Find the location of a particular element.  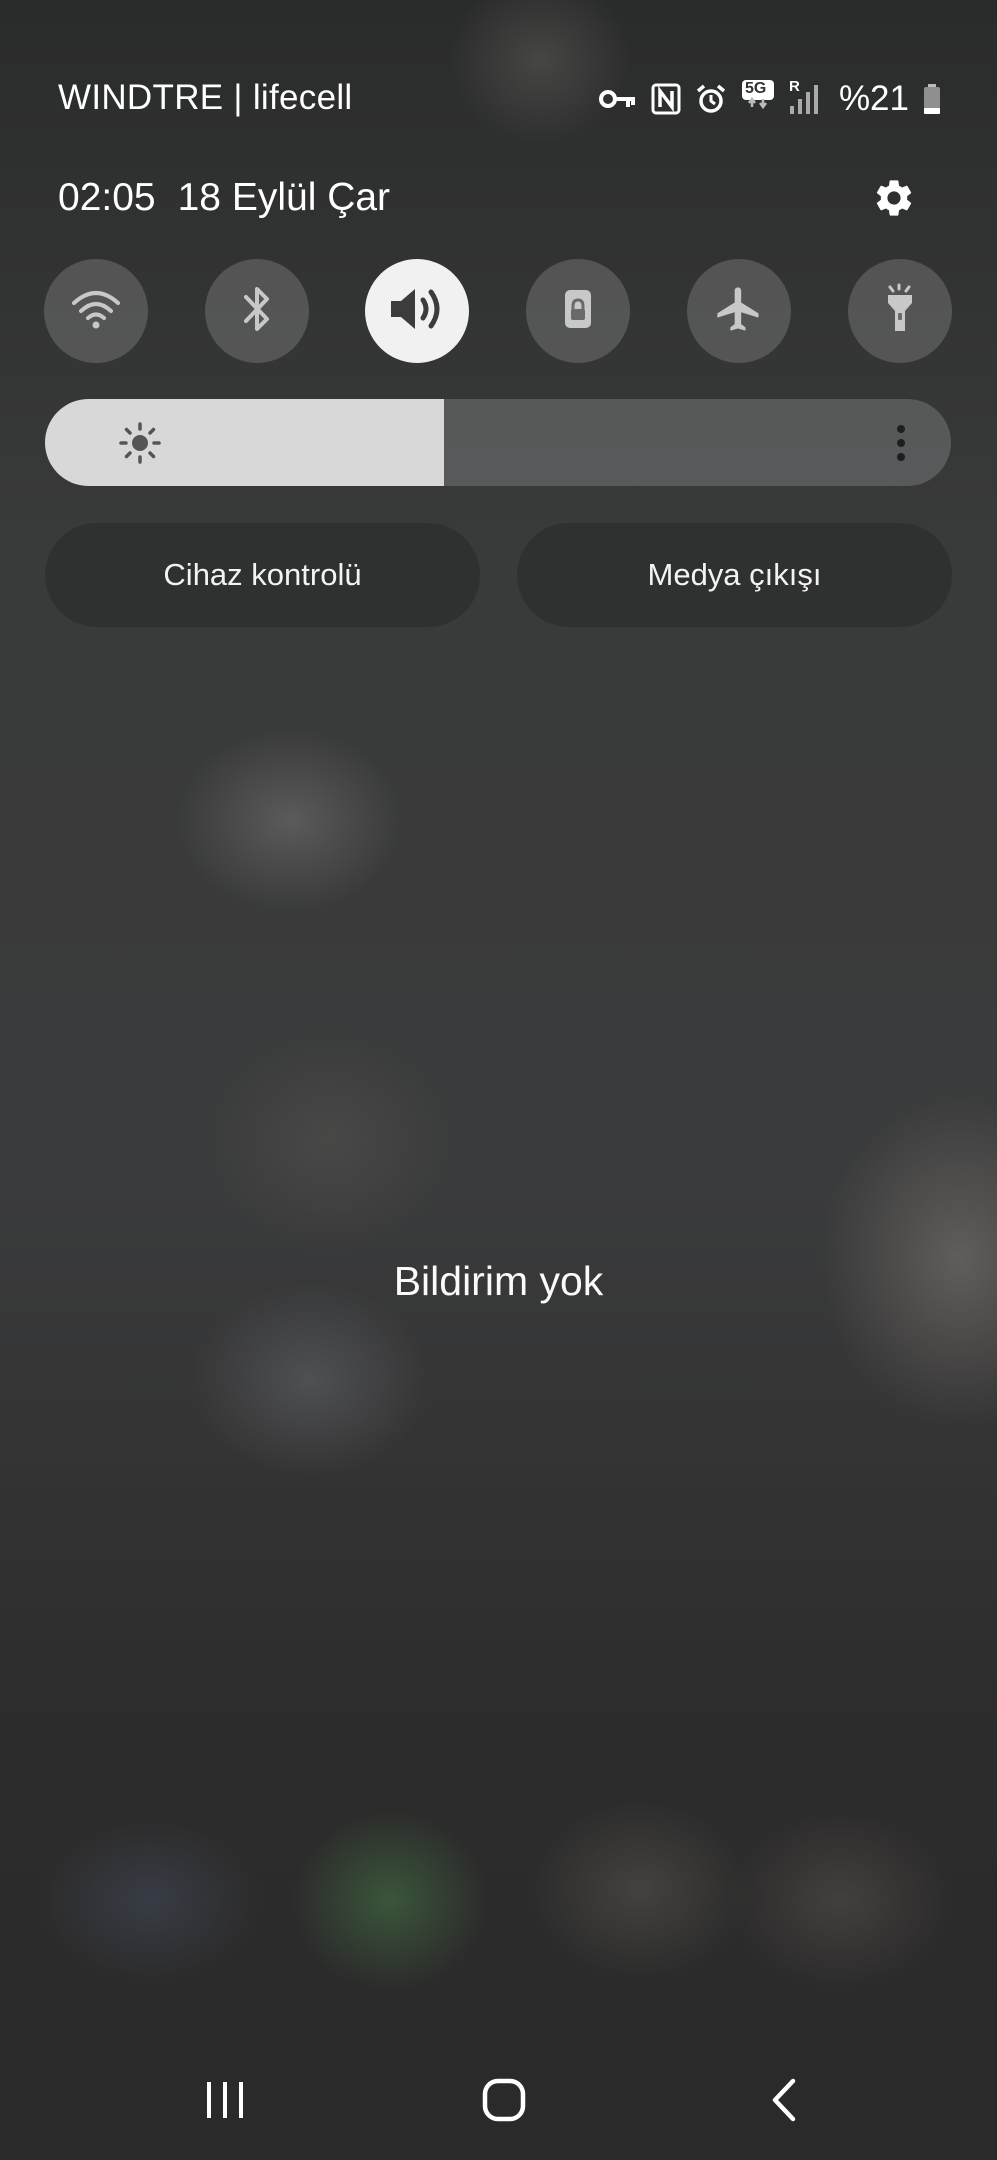

network-type-label: 5G is located at coordinates (755, 88).